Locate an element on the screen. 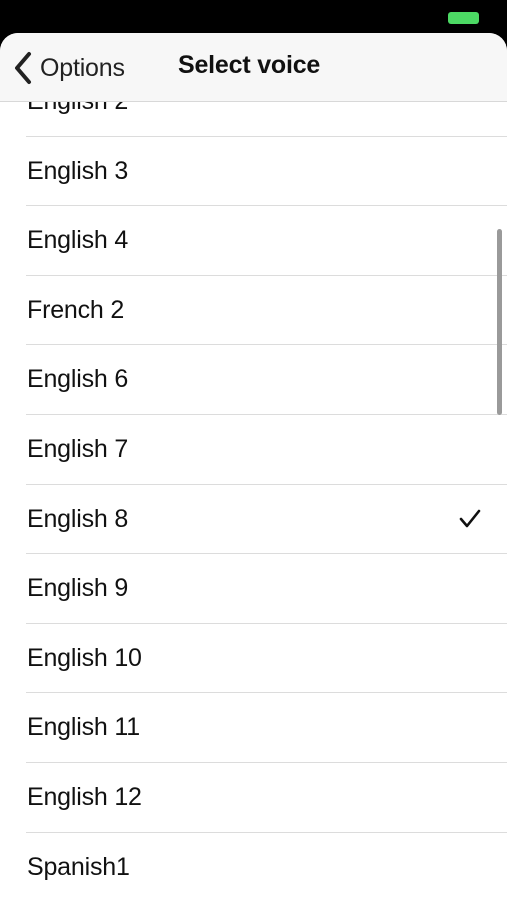  voice-row: English 6 is located at coordinates (253, 380).